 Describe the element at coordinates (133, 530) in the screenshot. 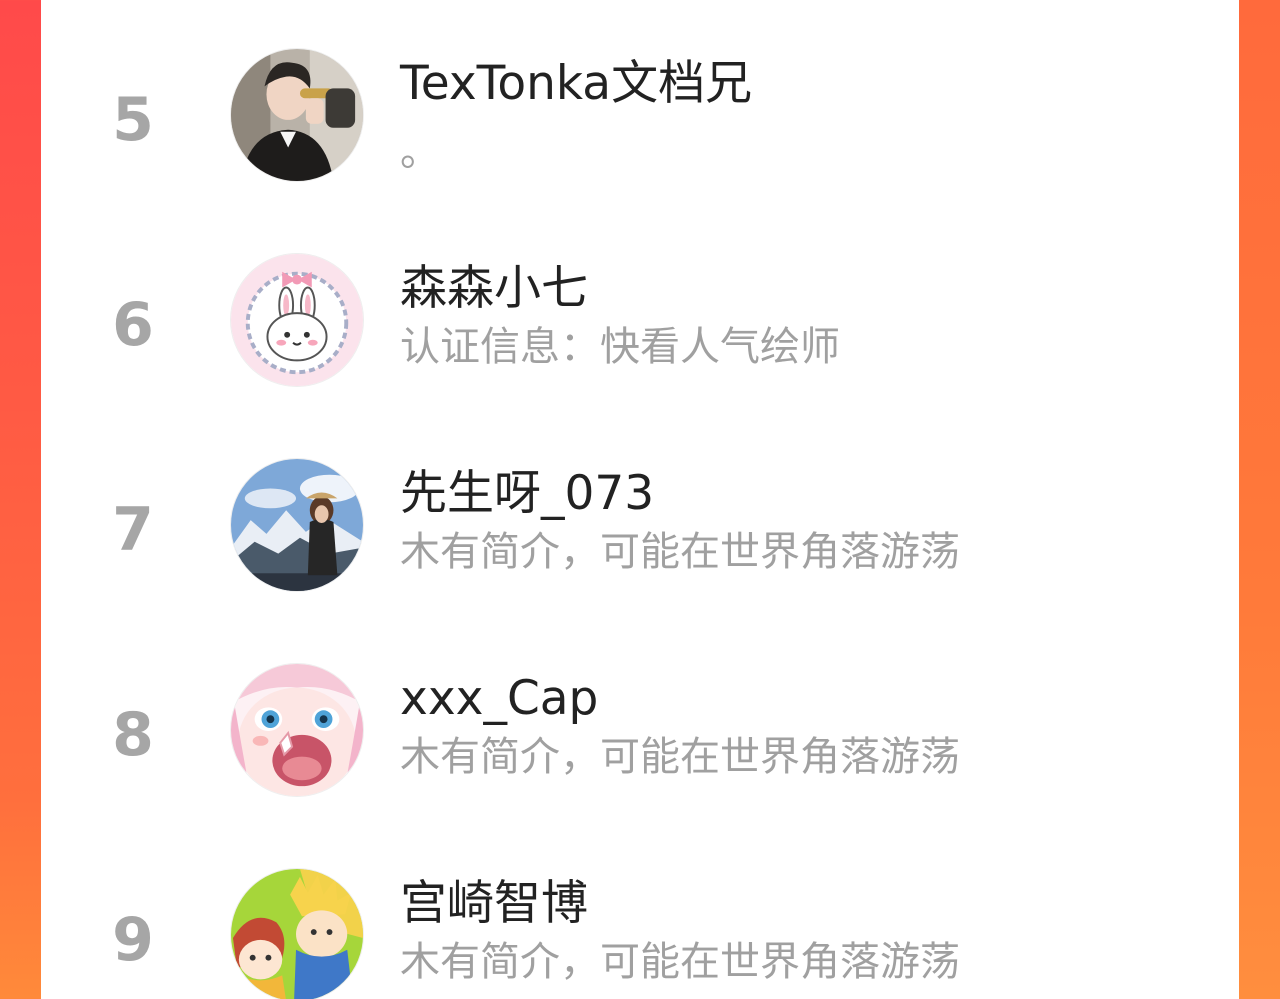

I see `rank-number: 7` at that location.